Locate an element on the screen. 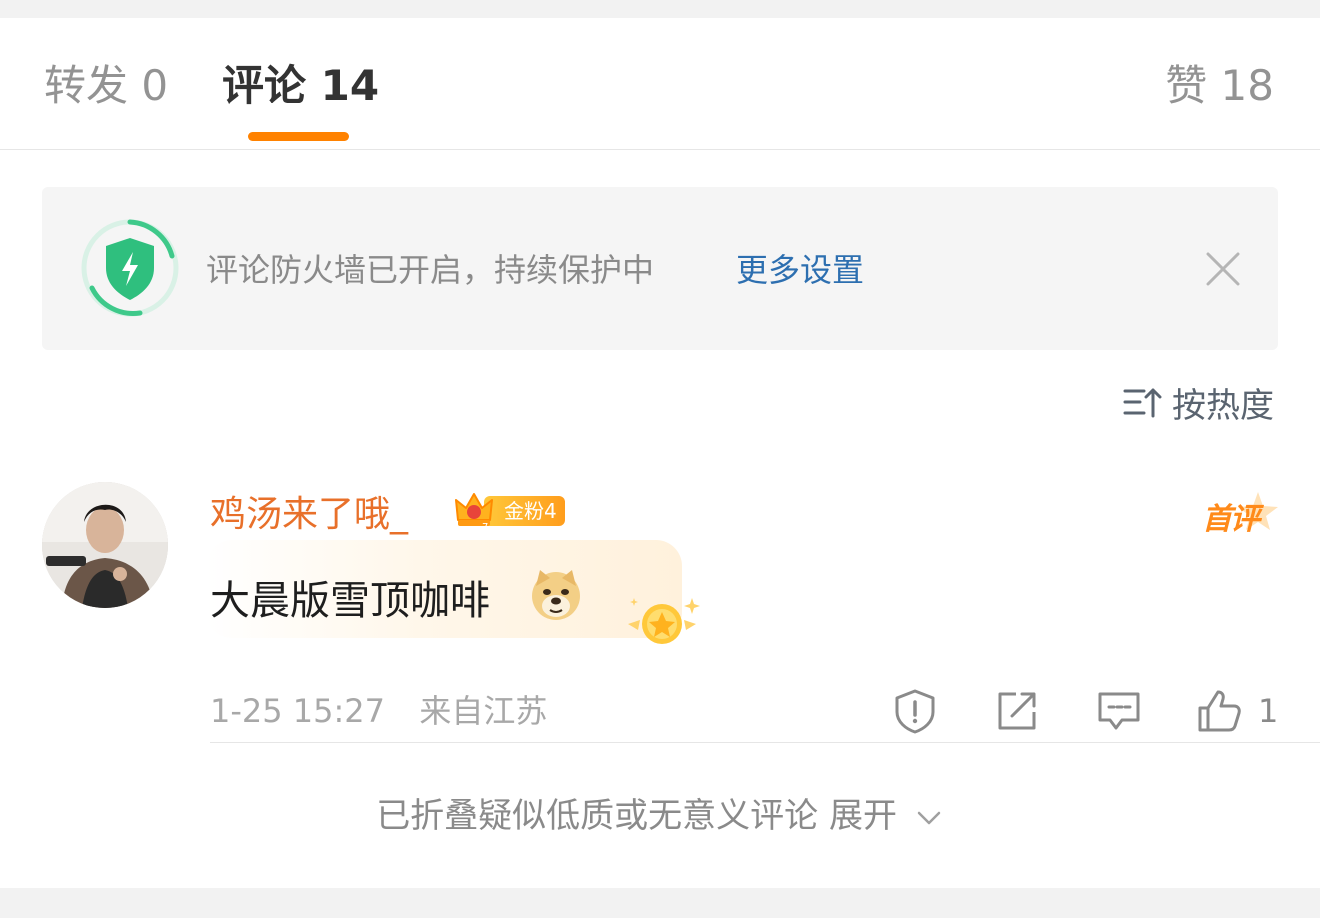  chevron-down-icon is located at coordinates (929, 817).